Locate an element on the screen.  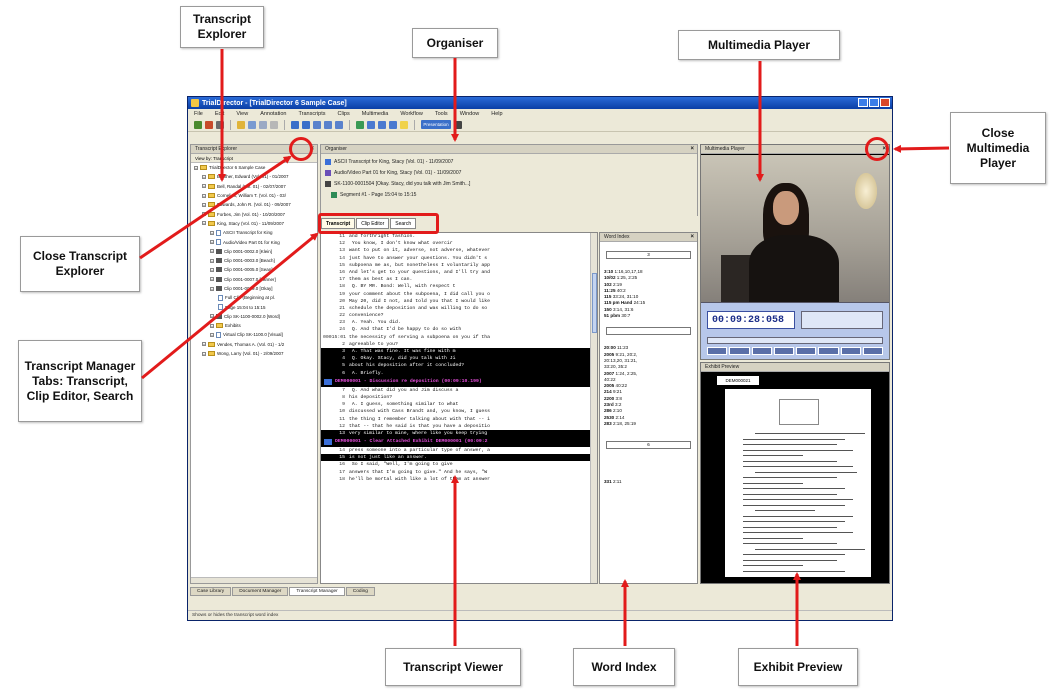
loop-button is located at coordinates (872, 351).